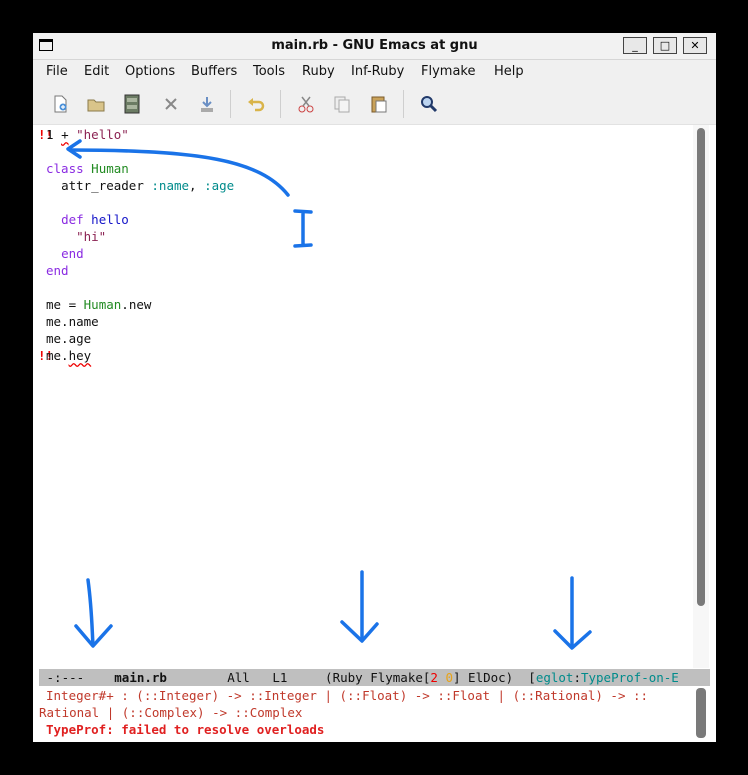 The width and height of the screenshot is (748, 775). Describe the element at coordinates (96, 71) in the screenshot. I see `menu-edit: Edit` at that location.